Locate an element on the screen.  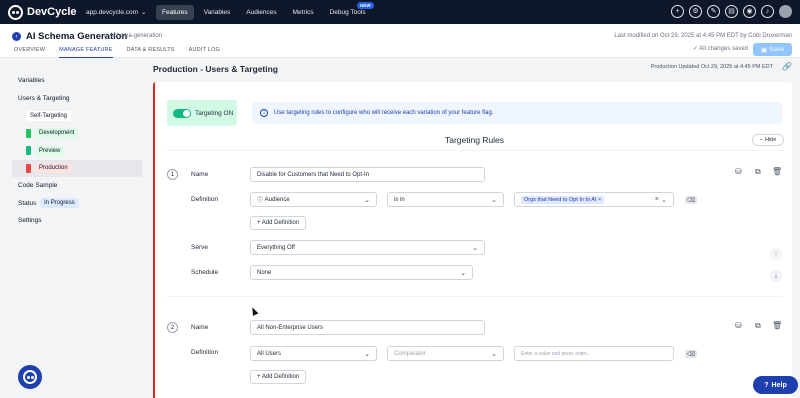
feature-key: ai-schema-generation is located at coordinates (133, 36).